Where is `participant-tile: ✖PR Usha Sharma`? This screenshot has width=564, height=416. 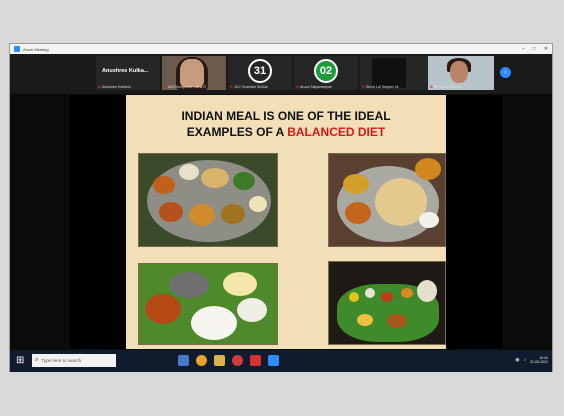
participant-tile: ✖PR Usha Sharma is located at coordinates (461, 73).